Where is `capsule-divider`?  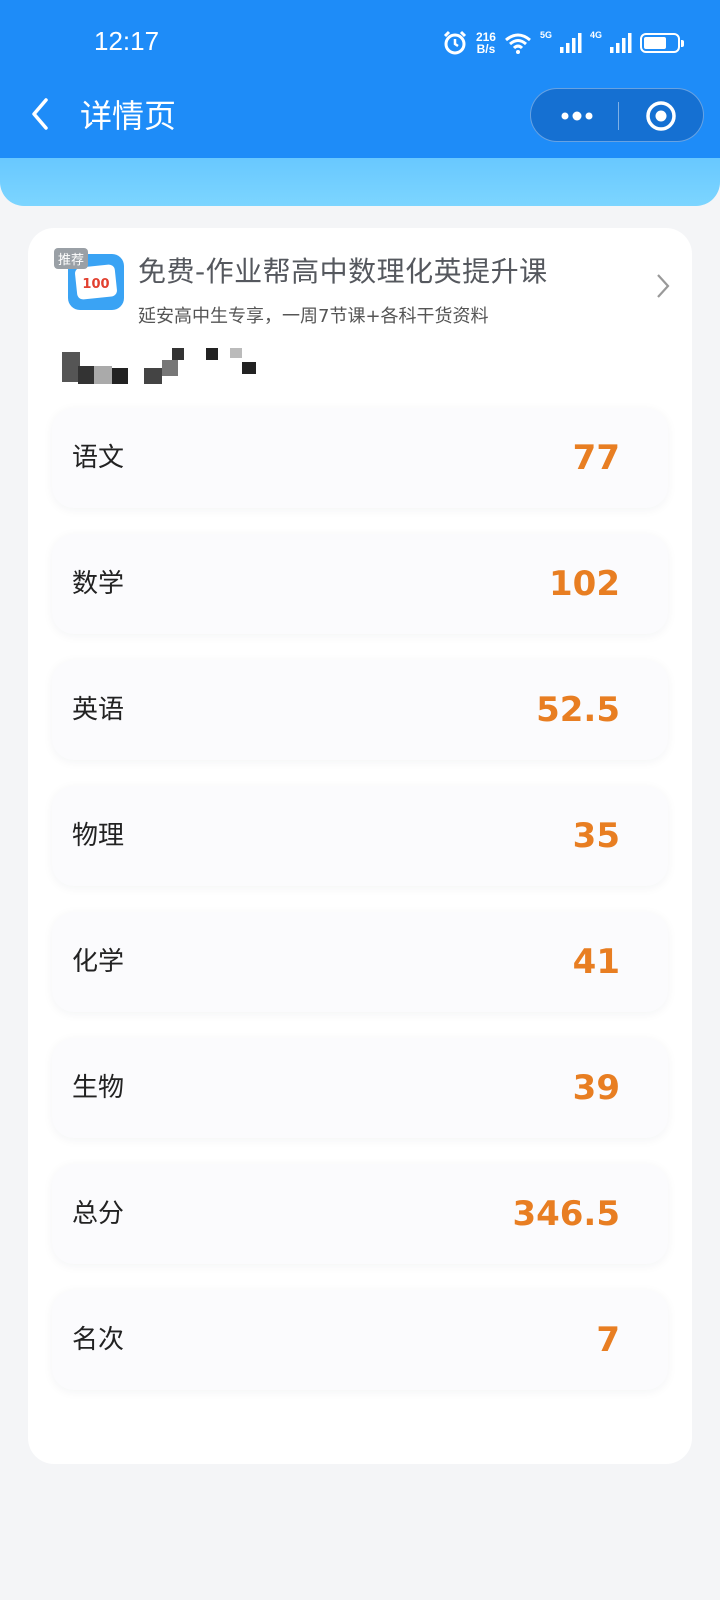 capsule-divider is located at coordinates (618, 116).